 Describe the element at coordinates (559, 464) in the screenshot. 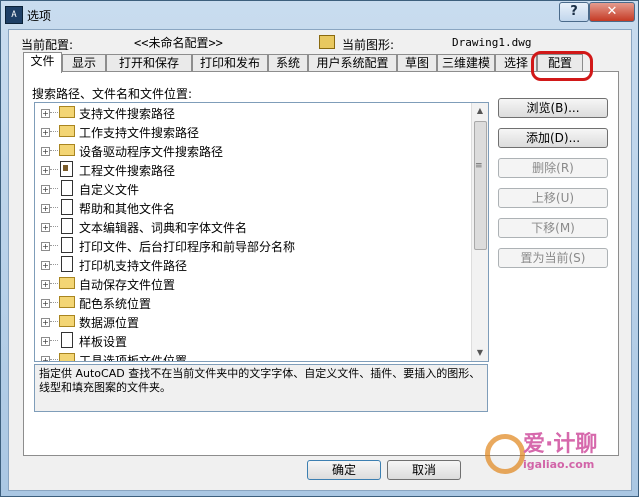

I see `watermark-url: igaliao.com` at that location.